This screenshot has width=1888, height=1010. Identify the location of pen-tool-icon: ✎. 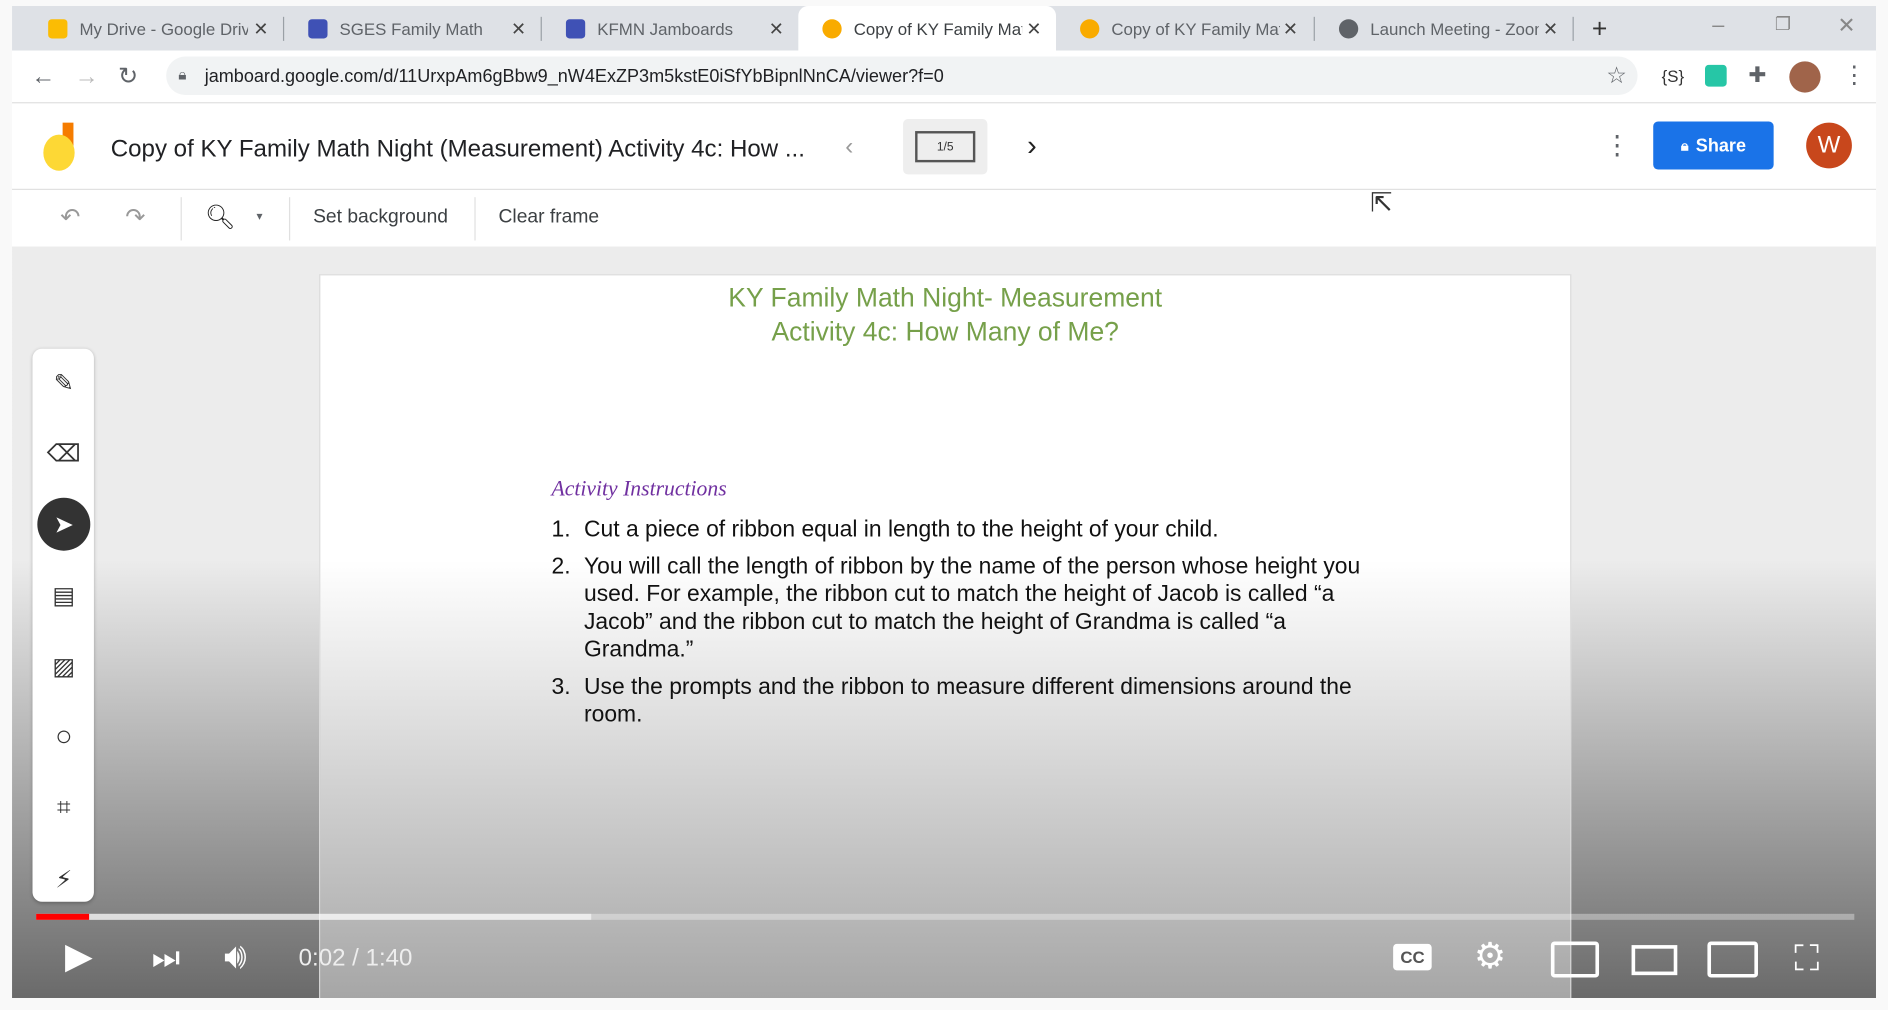
(63, 382).